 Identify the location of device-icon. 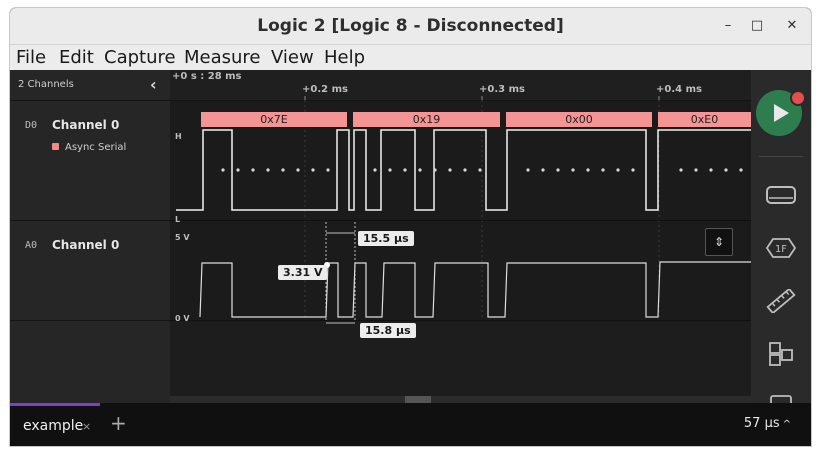
(781, 195).